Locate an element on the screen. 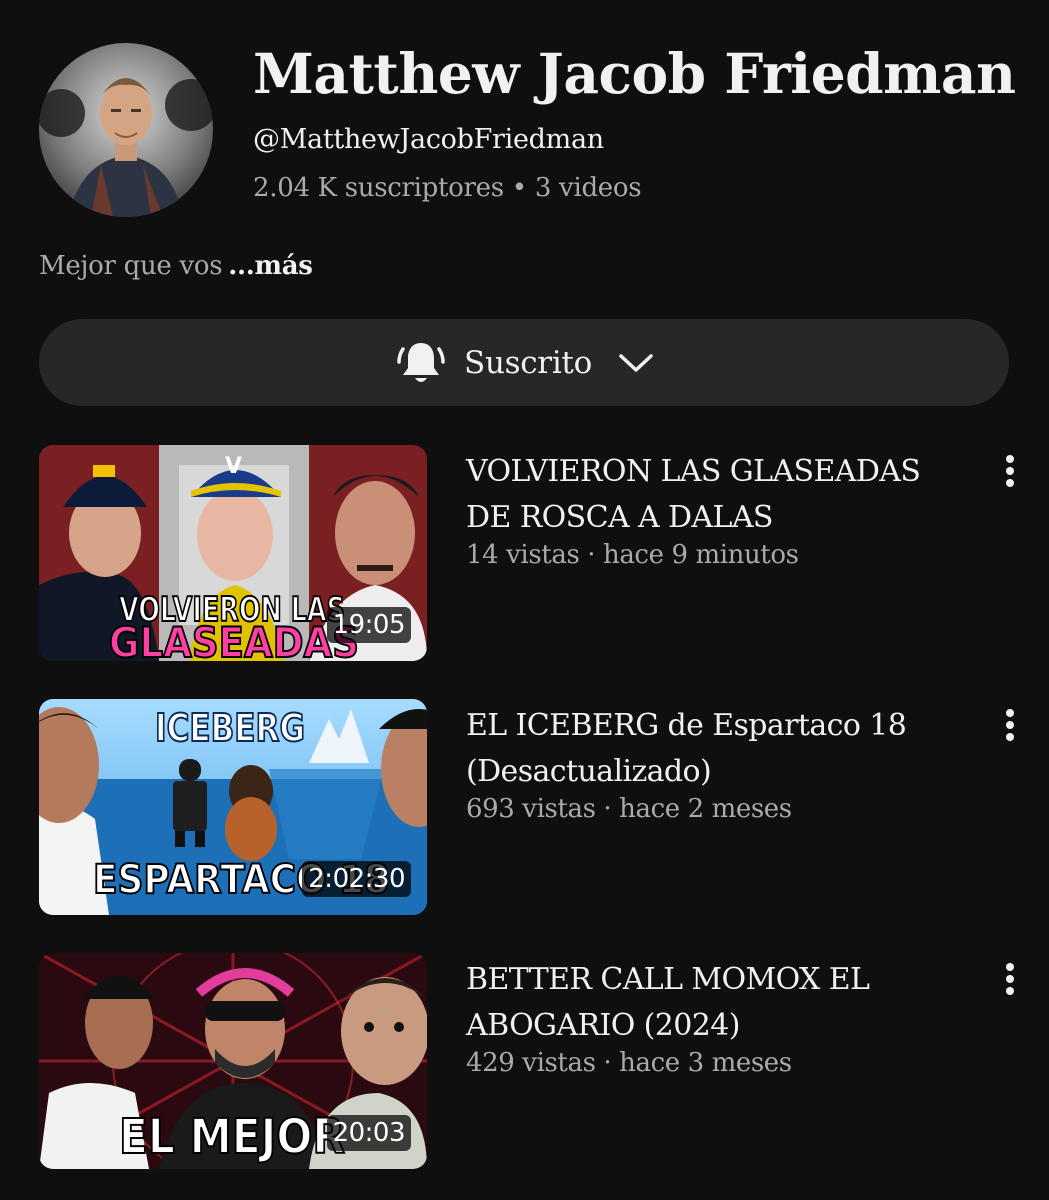  channel-description: Mejor que vos ...más is located at coordinates (176, 266).